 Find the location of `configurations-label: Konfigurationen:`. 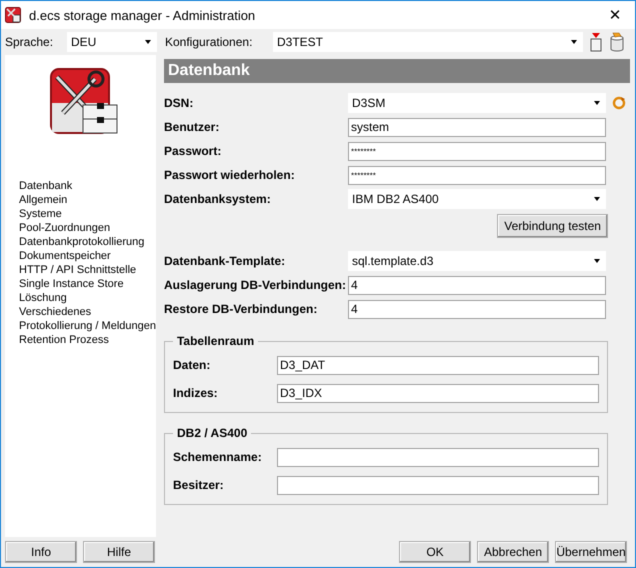

configurations-label: Konfigurationen: is located at coordinates (209, 42).